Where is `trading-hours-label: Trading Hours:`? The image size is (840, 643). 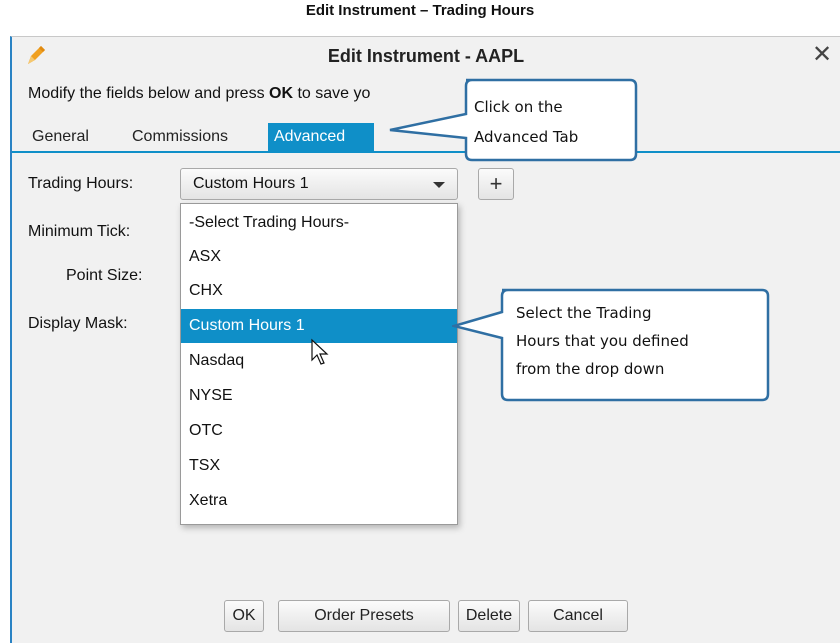
trading-hours-label: Trading Hours: is located at coordinates (81, 183).